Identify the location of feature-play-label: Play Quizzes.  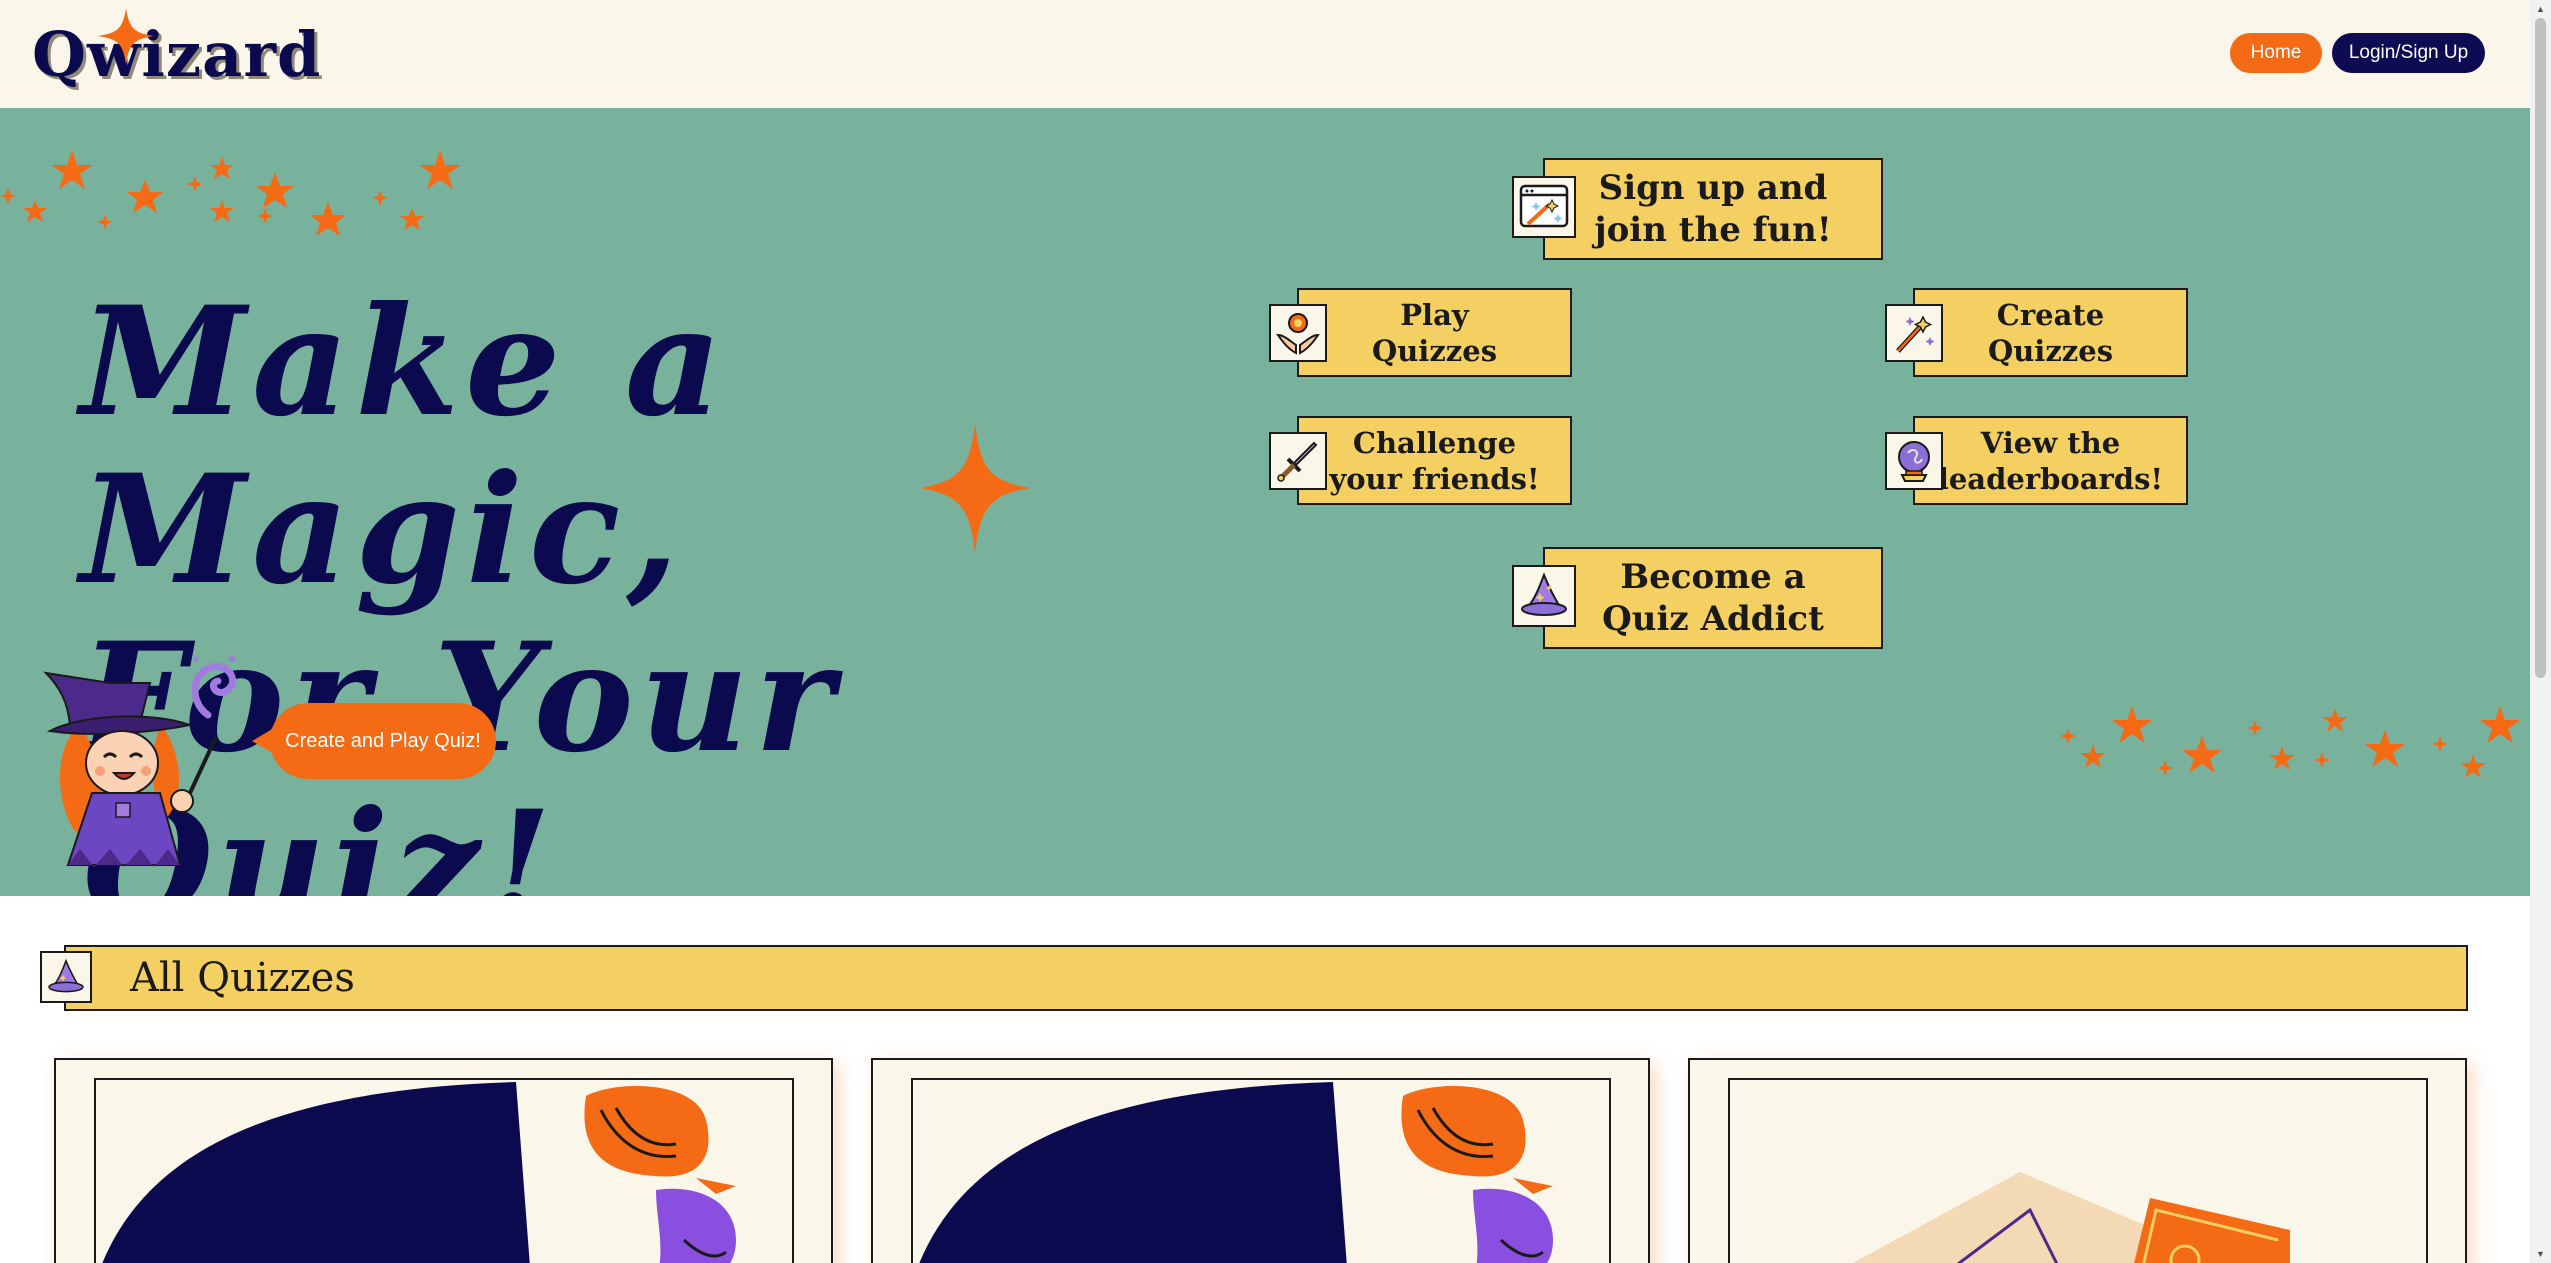
(1434, 332).